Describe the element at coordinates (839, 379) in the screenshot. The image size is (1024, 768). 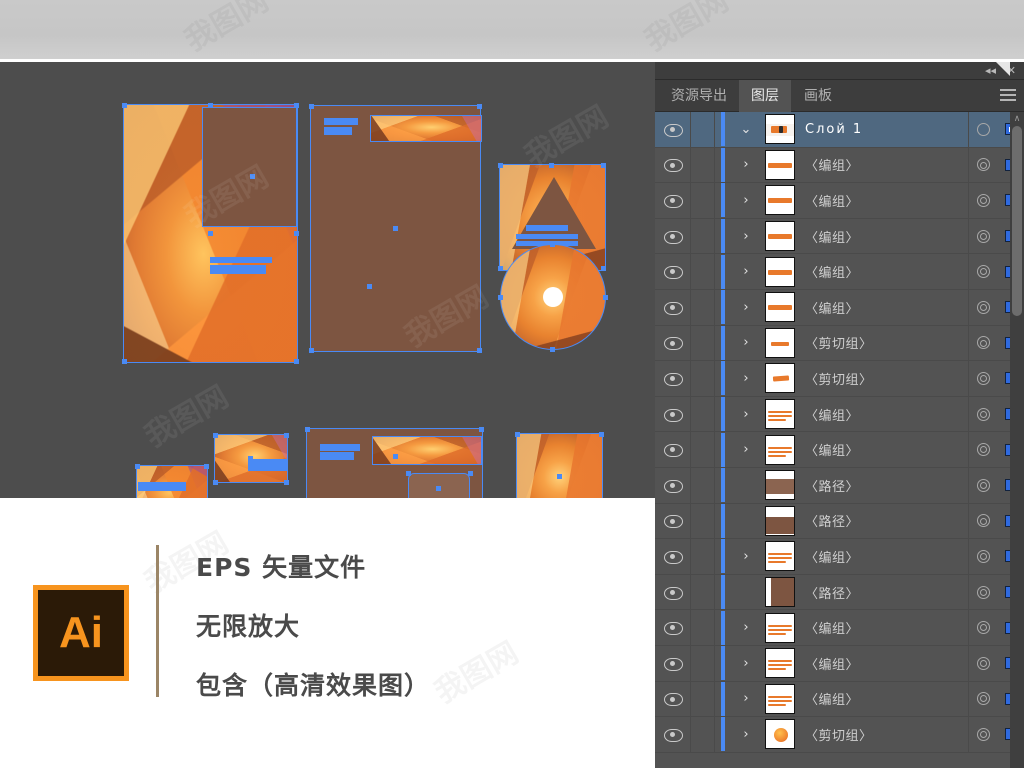
I see `layer-row: › 〈剪切组〉` at that location.